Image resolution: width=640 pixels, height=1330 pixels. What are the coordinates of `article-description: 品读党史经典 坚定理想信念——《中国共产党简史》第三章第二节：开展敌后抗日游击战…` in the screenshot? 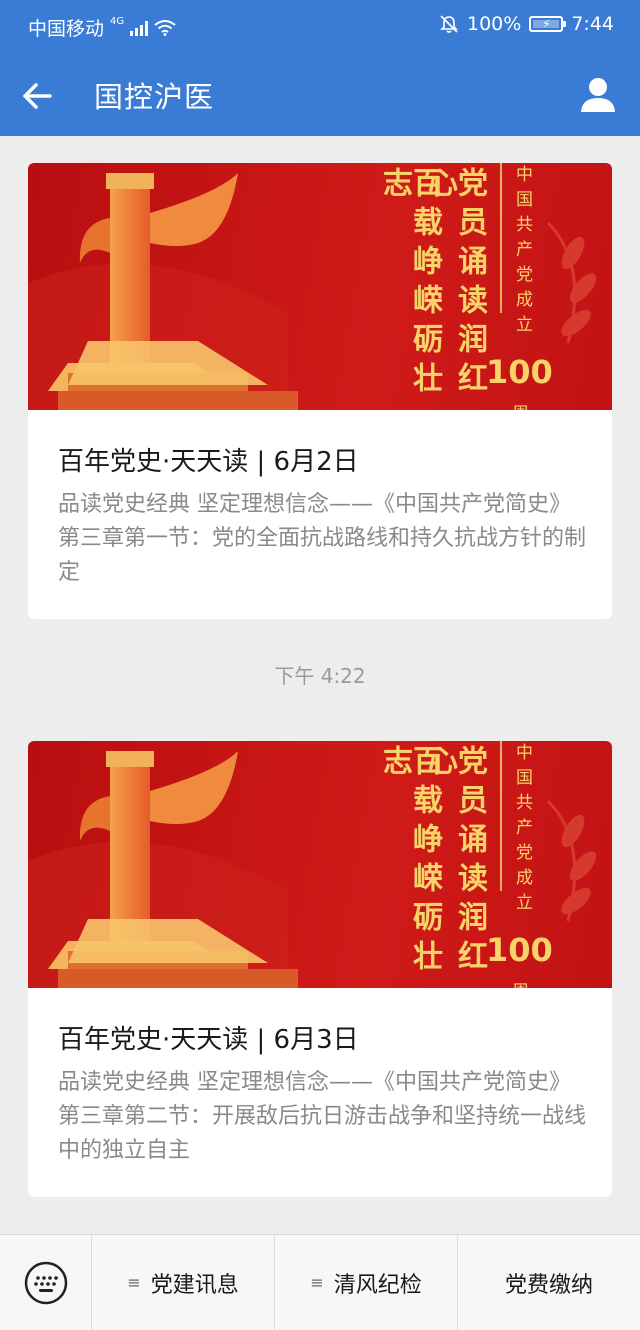 It's located at (322, 1116).